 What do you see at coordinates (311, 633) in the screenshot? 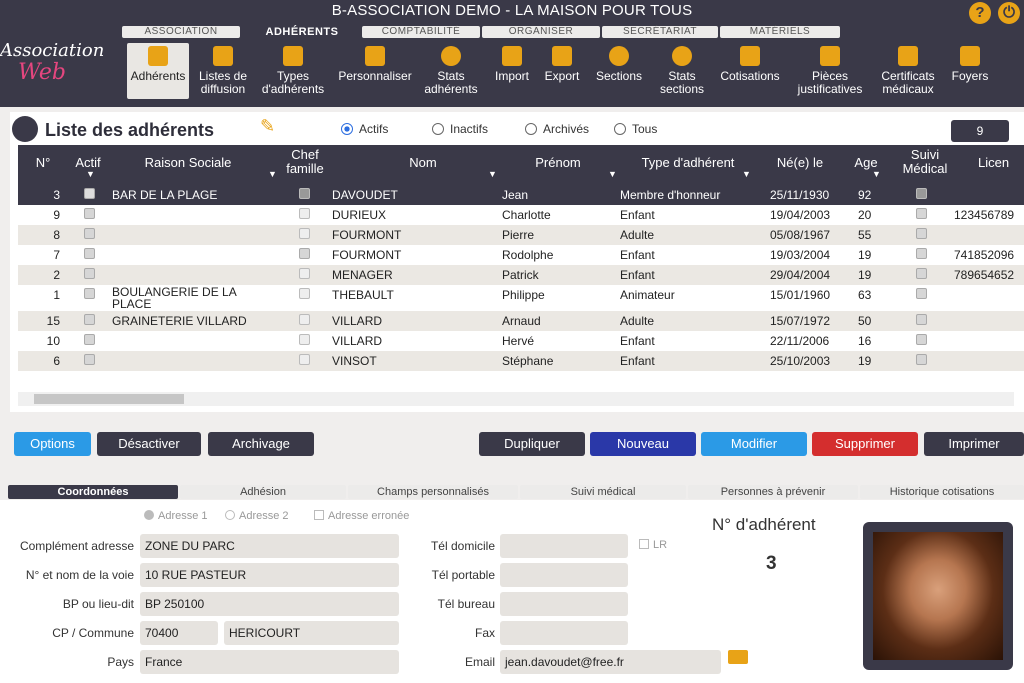
I see `commune-field: HERICOURT` at bounding box center [311, 633].